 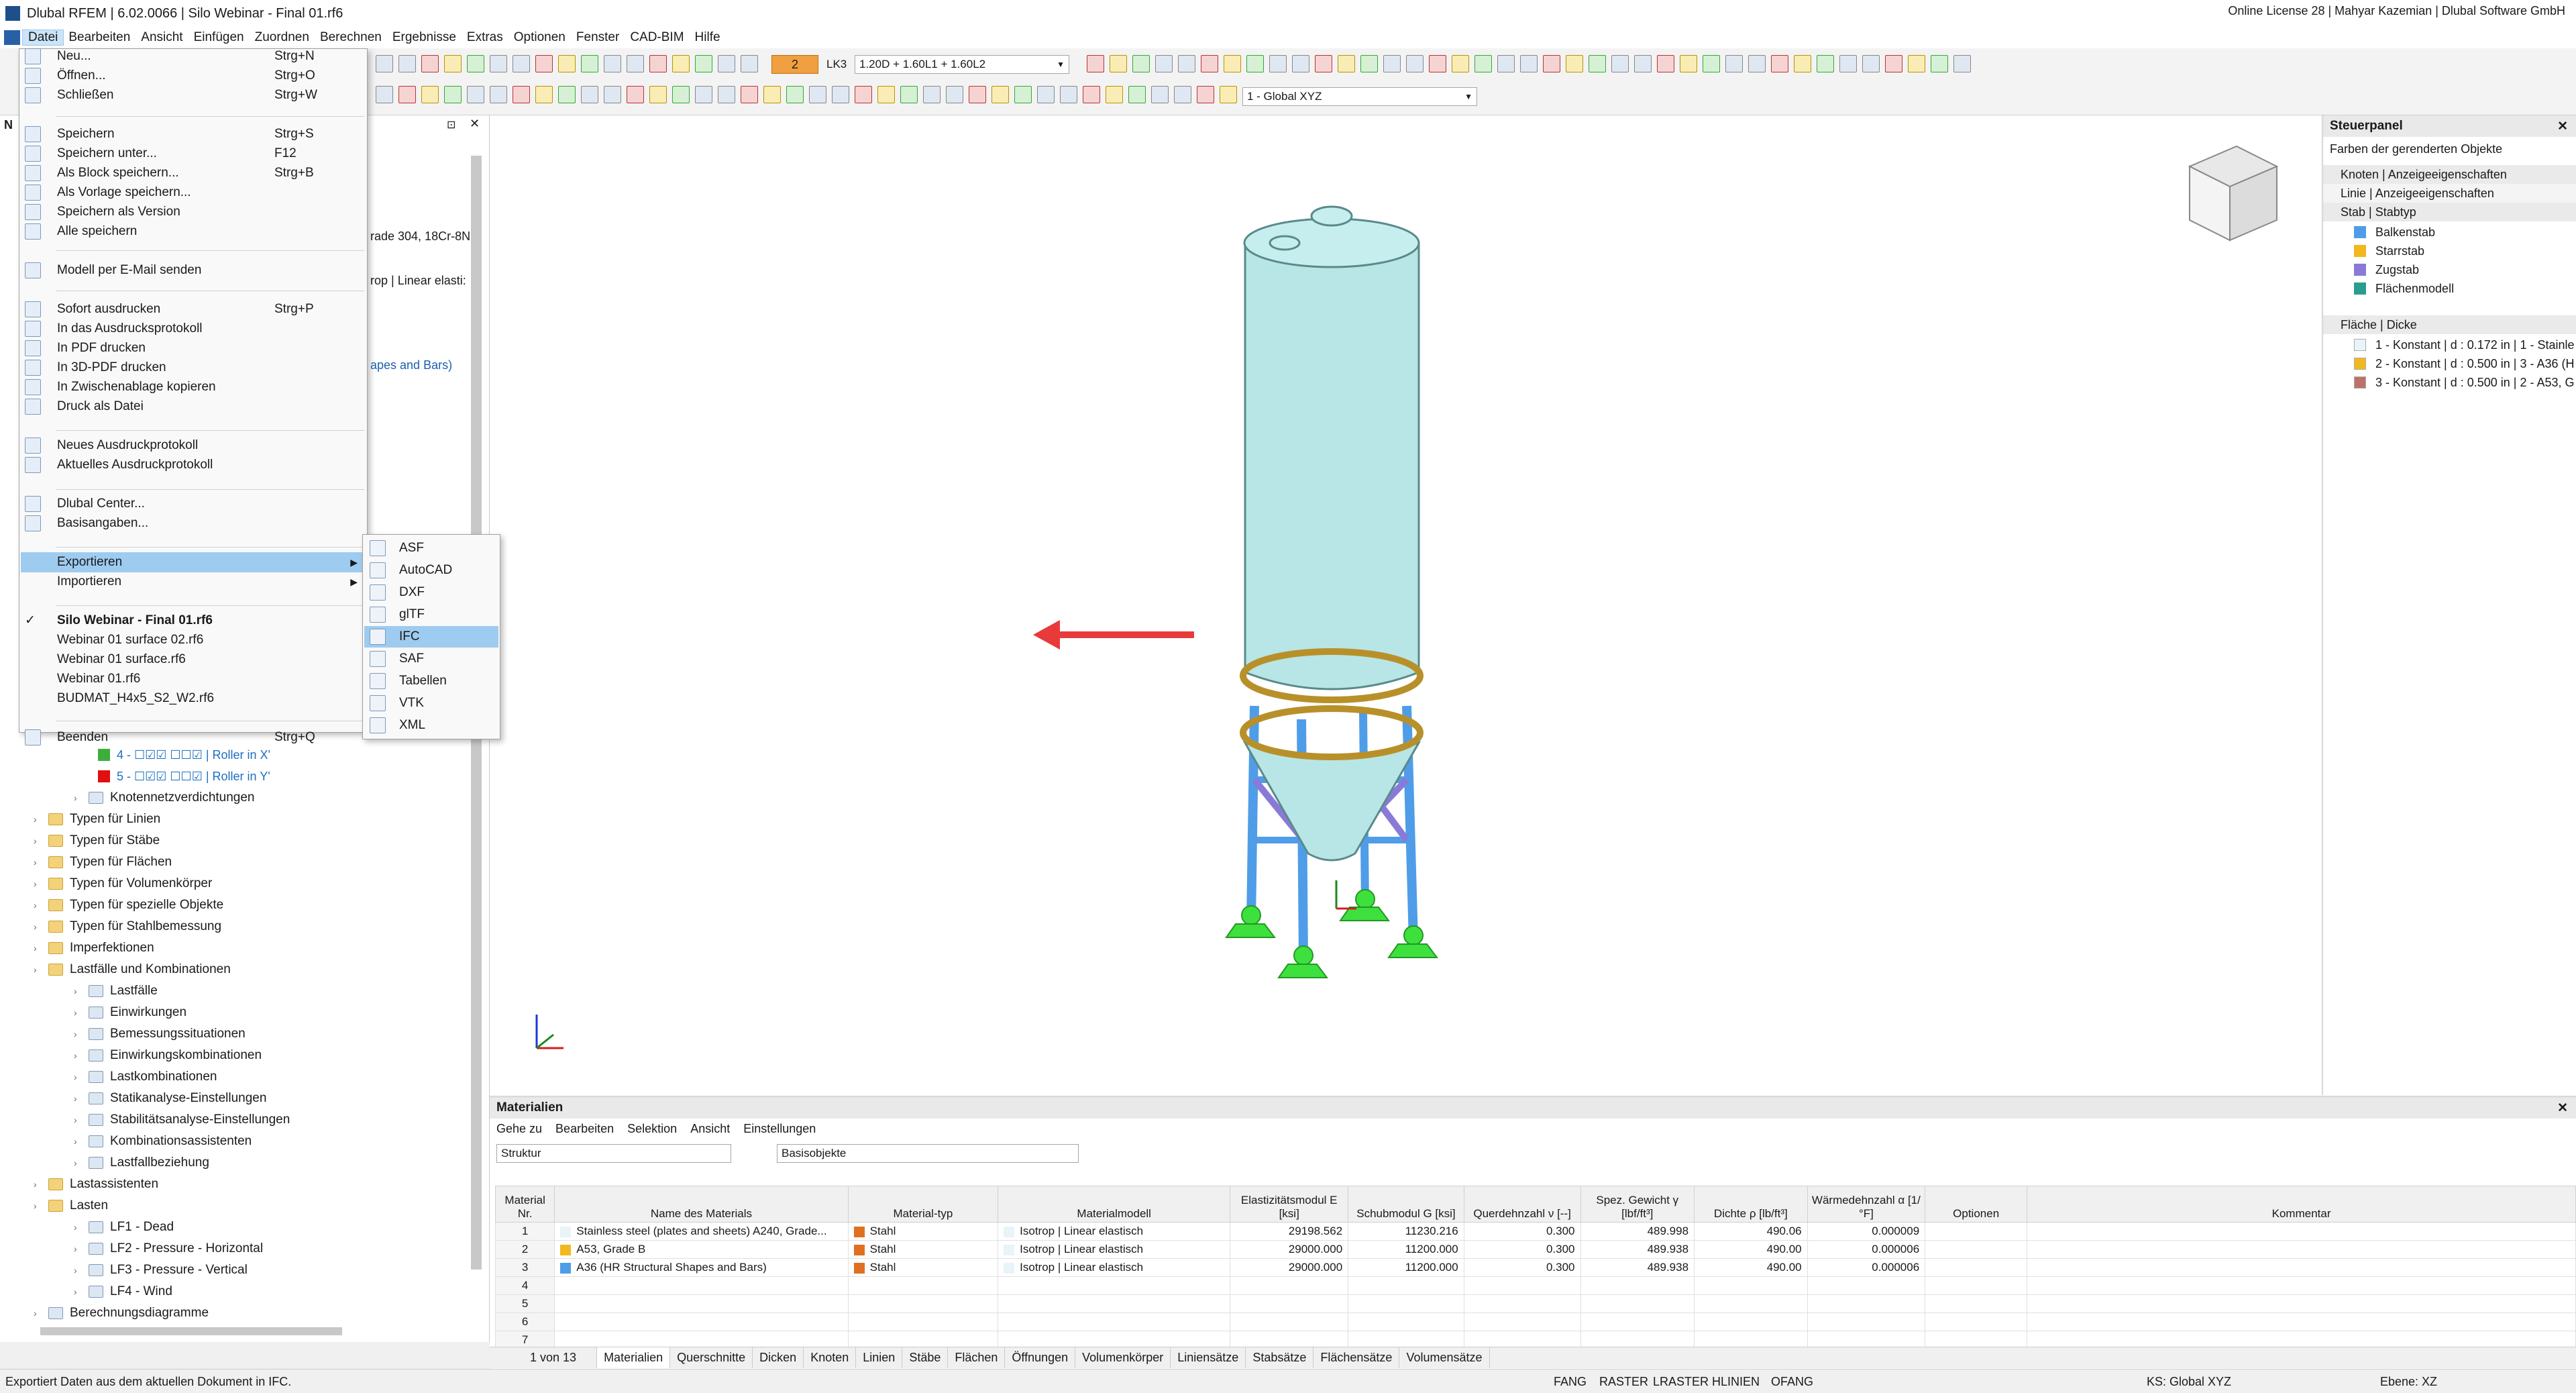 I want to click on menu-extras: Extras, so click(x=485, y=37).